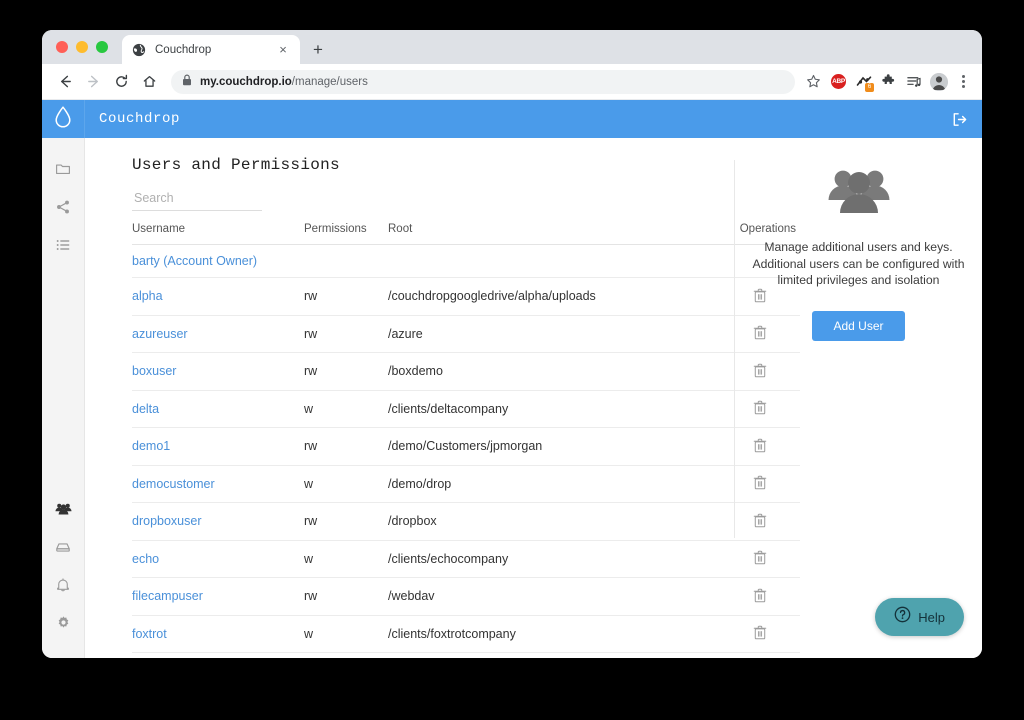 The height and width of the screenshot is (720, 1024). What do you see at coordinates (284, 82) in the screenshot?
I see `address-bar-text: my.couchdrop.io/manage/users` at bounding box center [284, 82].